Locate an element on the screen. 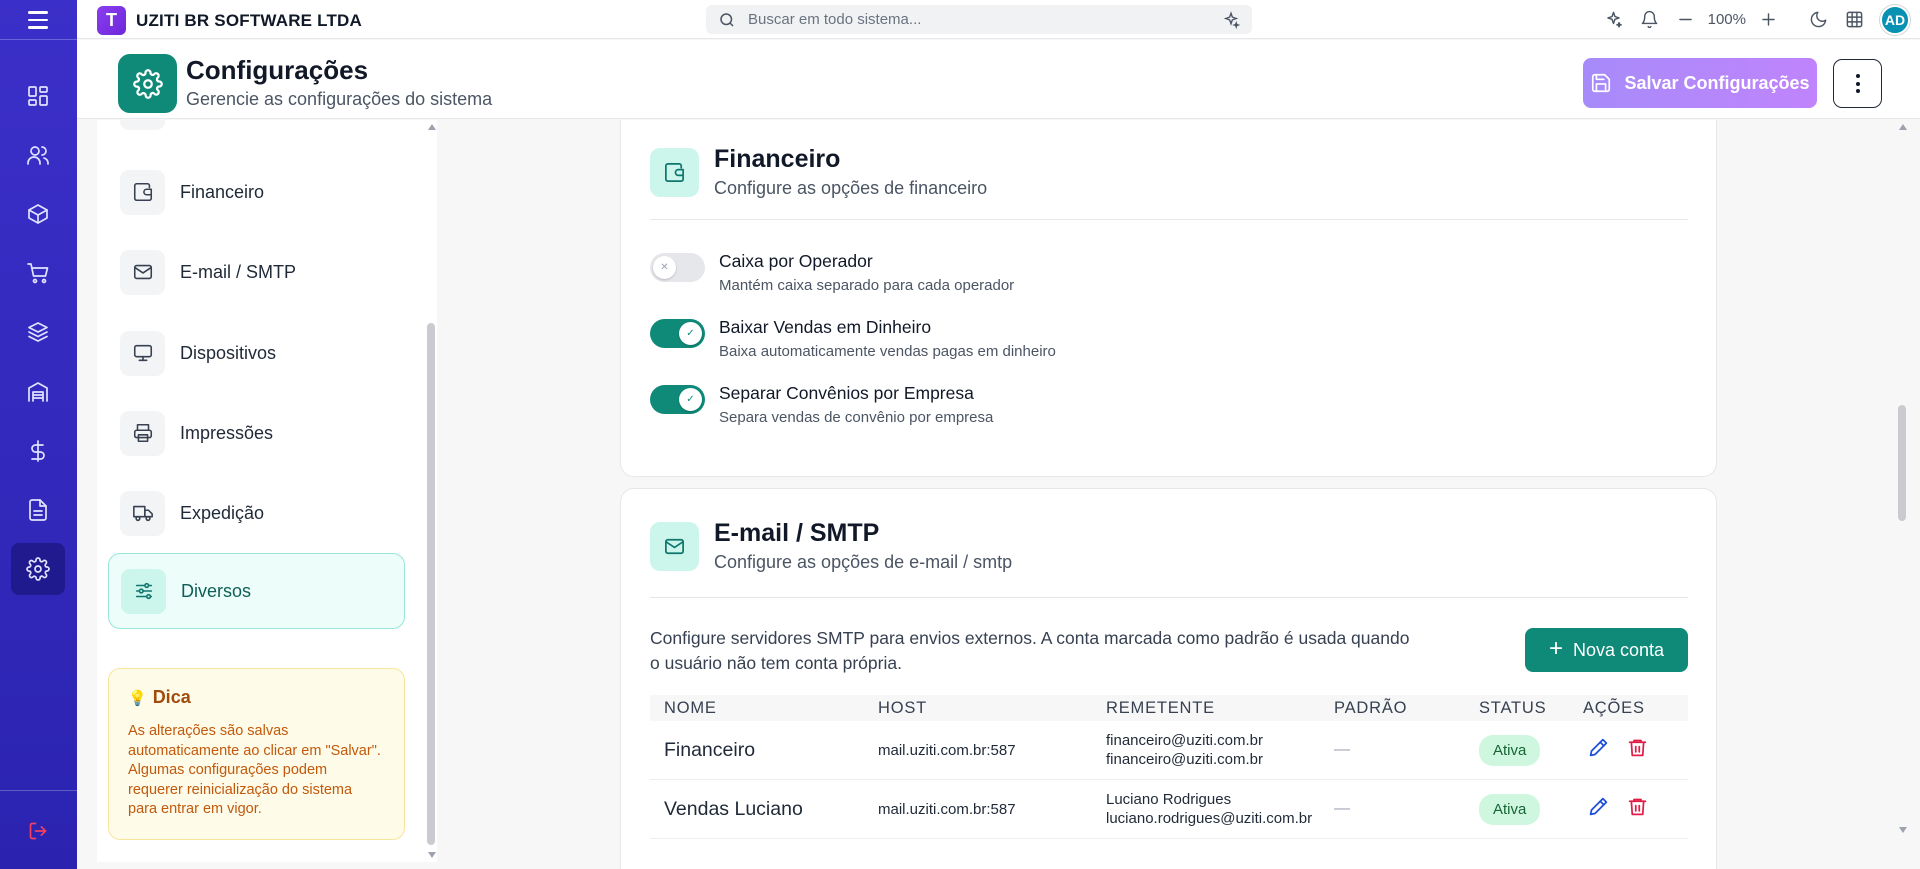 Image resolution: width=1920 pixels, height=869 pixels. save-settings-button: Salvar Configurações is located at coordinates (1700, 83).